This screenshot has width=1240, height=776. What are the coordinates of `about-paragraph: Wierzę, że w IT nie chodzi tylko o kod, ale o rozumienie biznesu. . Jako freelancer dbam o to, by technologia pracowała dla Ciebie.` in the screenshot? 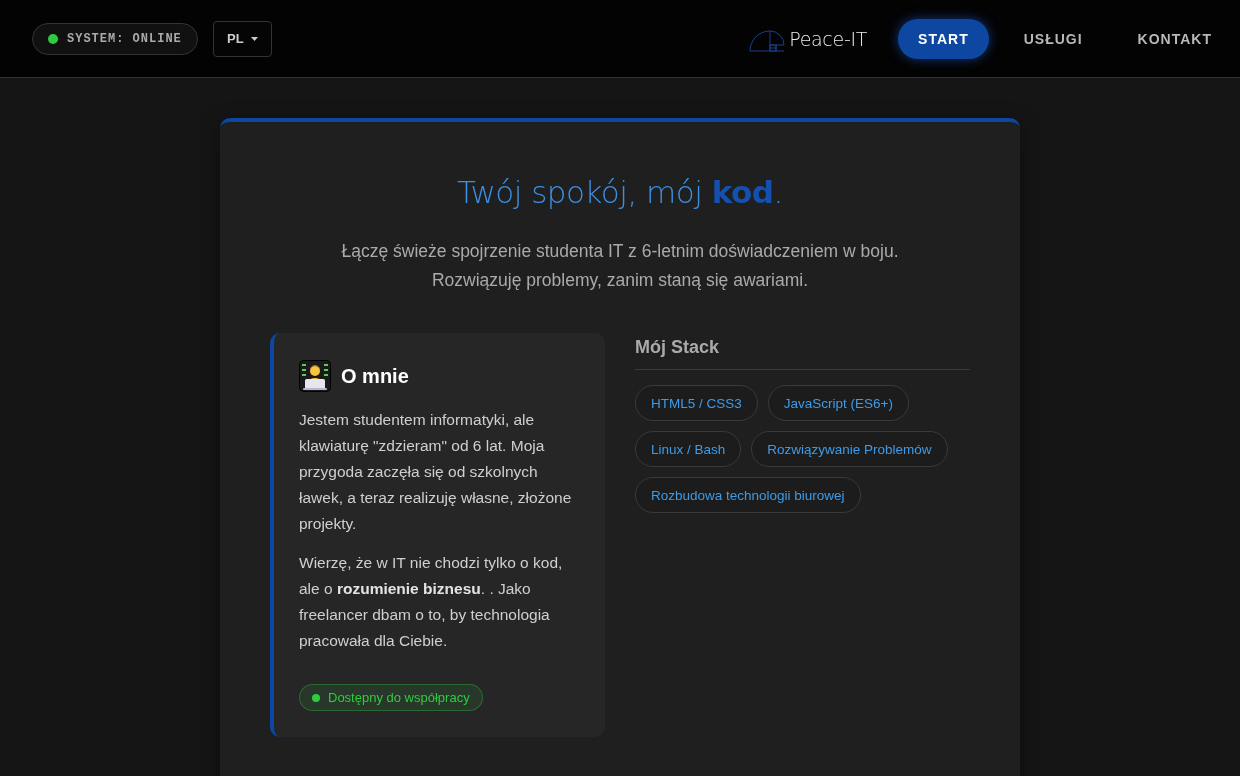 It's located at (431, 602).